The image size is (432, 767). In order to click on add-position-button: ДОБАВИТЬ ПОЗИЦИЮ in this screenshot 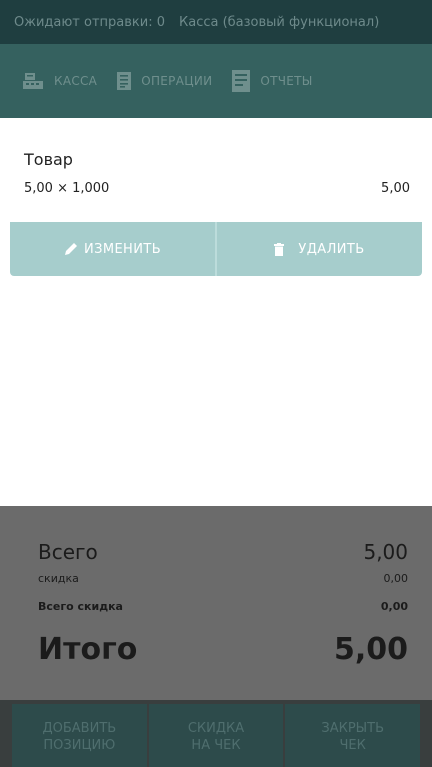, I will do `click(79, 735)`.